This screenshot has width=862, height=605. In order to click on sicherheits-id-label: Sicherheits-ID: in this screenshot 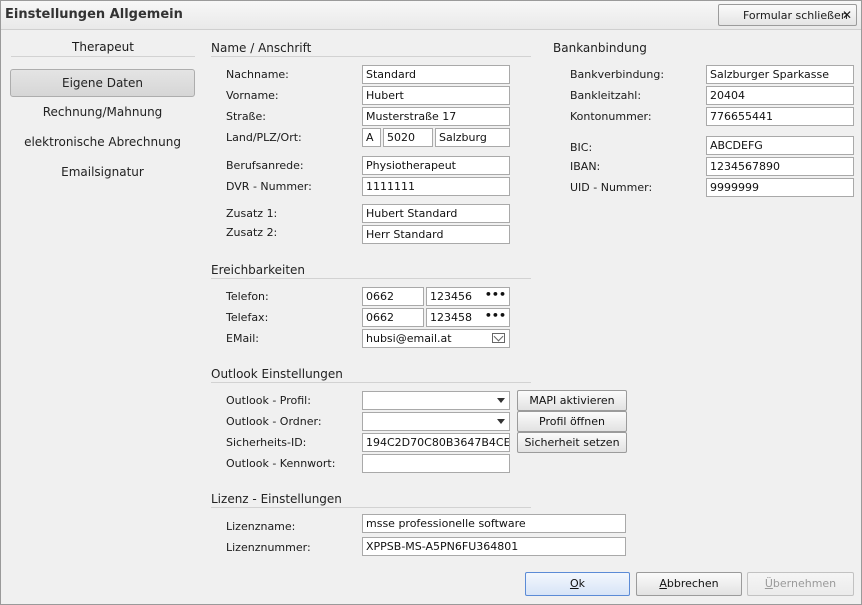, I will do `click(266, 442)`.